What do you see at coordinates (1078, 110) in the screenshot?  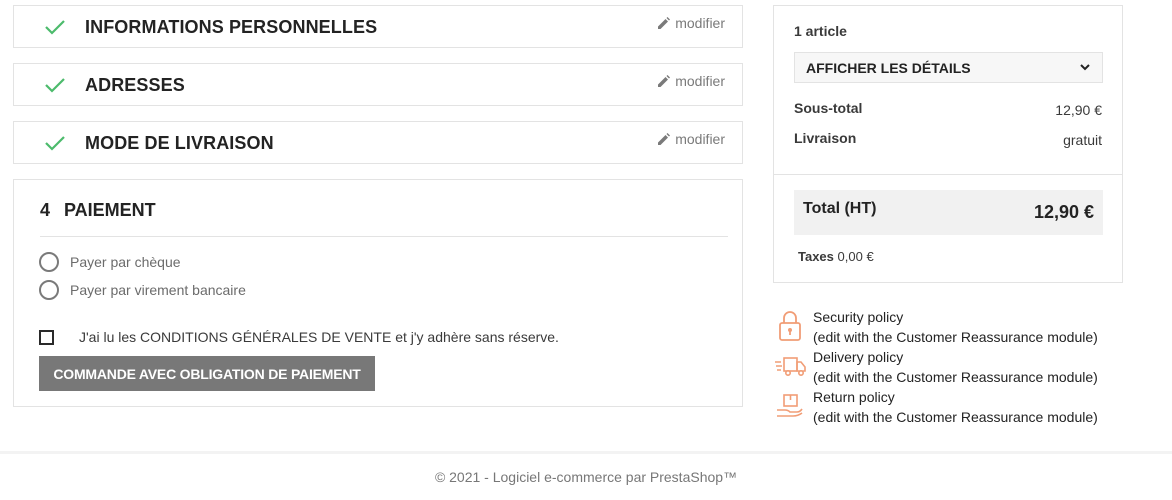 I see `subtotal-value: 12,90 €` at bounding box center [1078, 110].